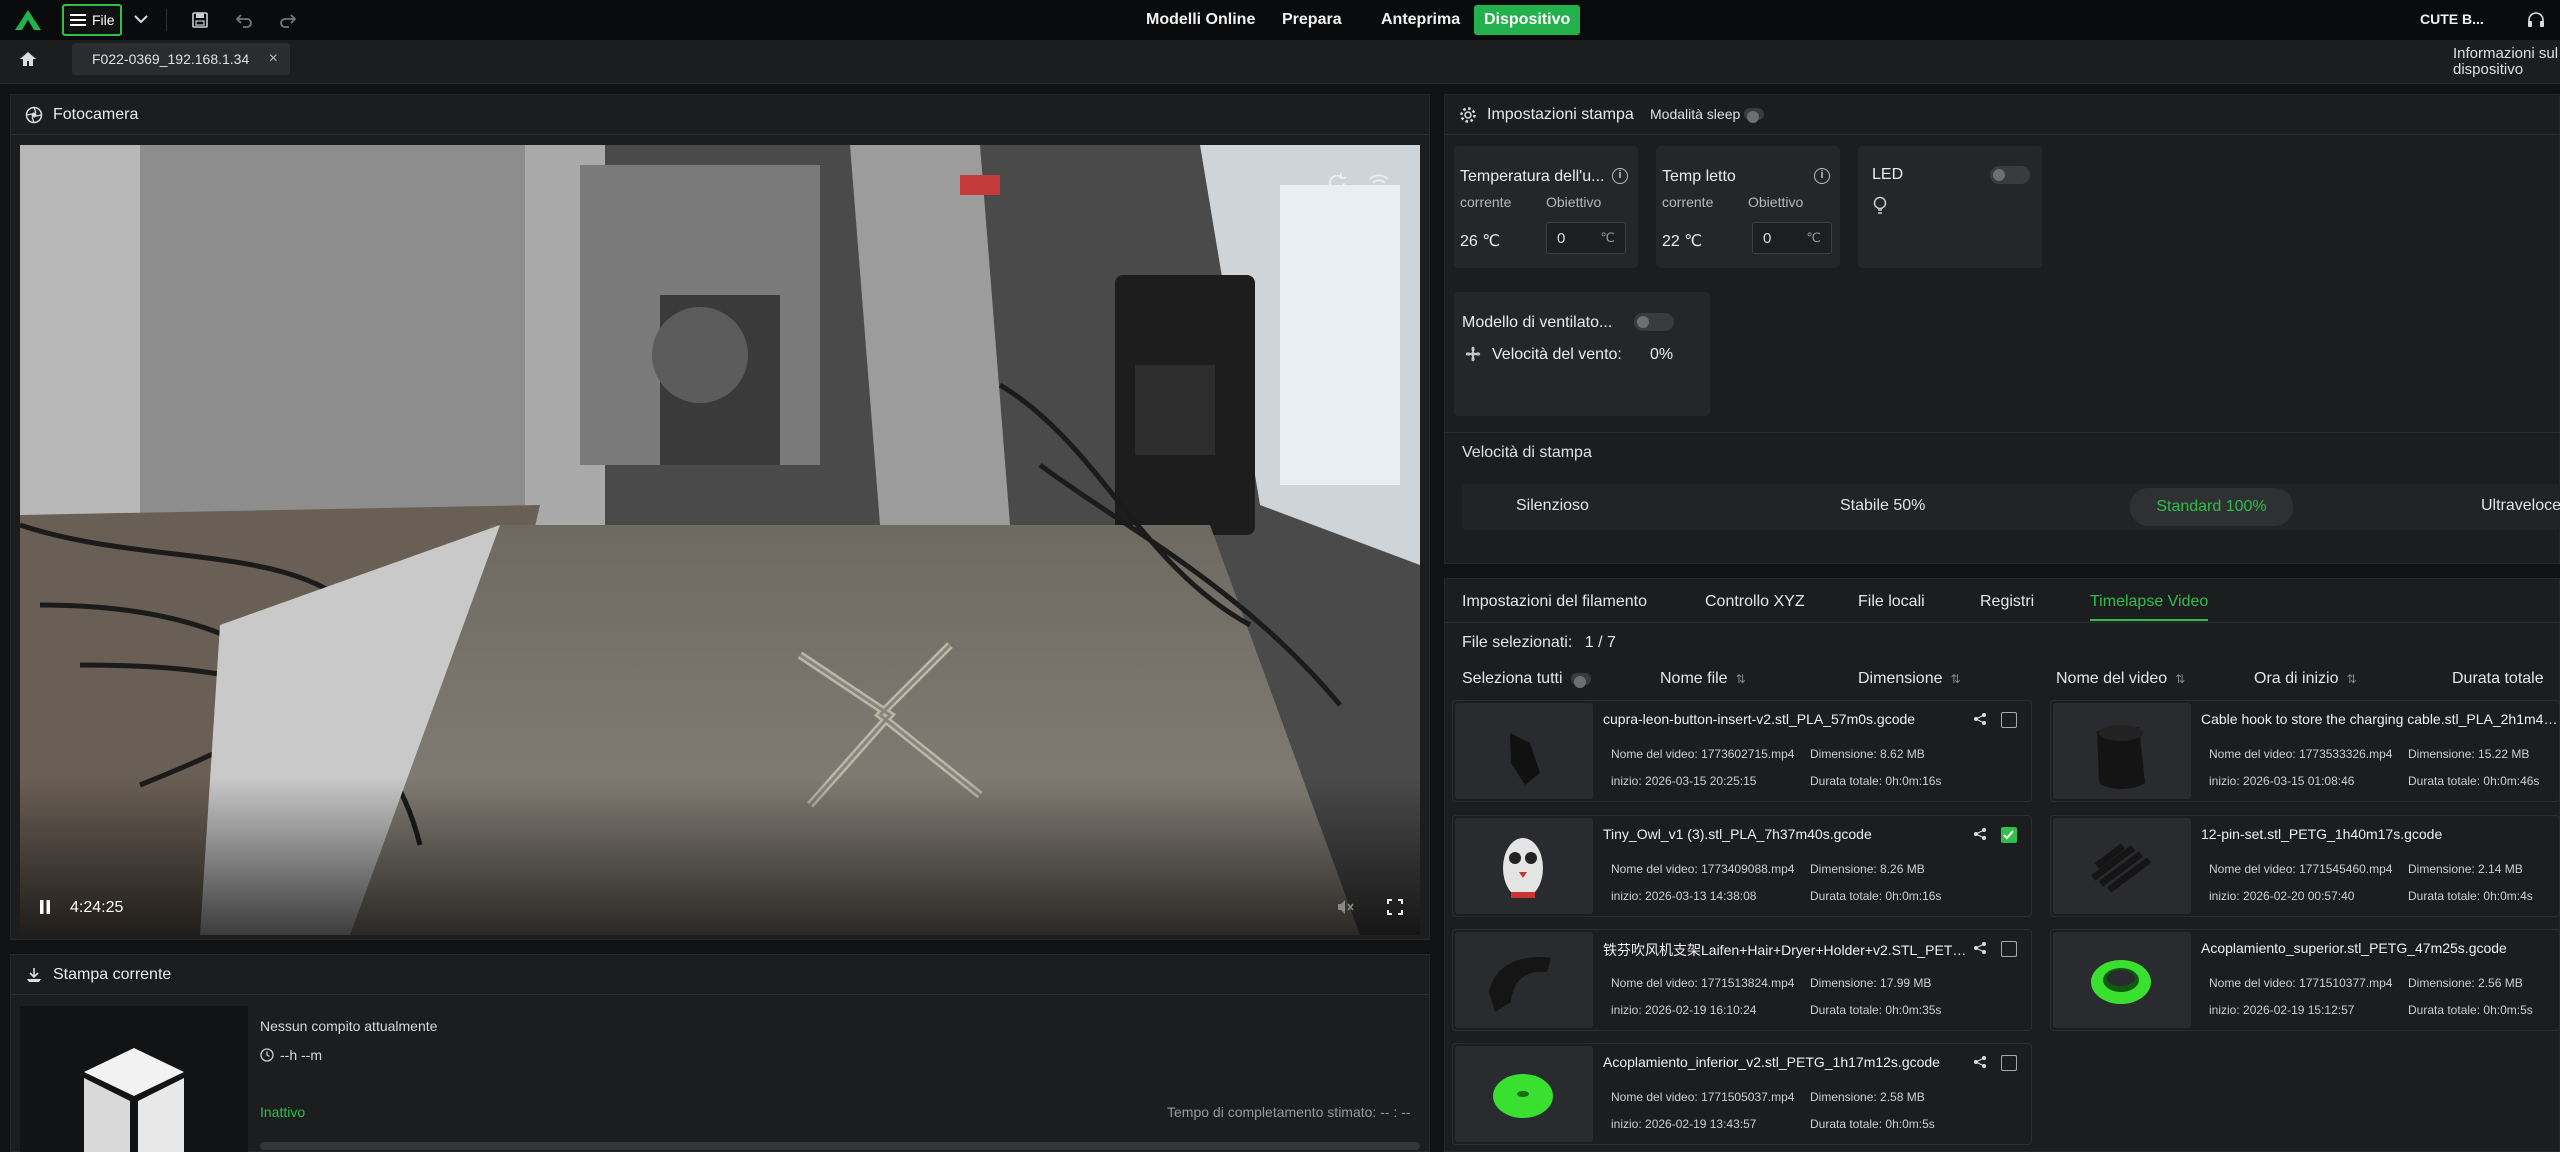 This screenshot has height=1152, width=2560. Describe the element at coordinates (2500, 869) in the screenshot. I see `size-value: 2.14 MB` at that location.